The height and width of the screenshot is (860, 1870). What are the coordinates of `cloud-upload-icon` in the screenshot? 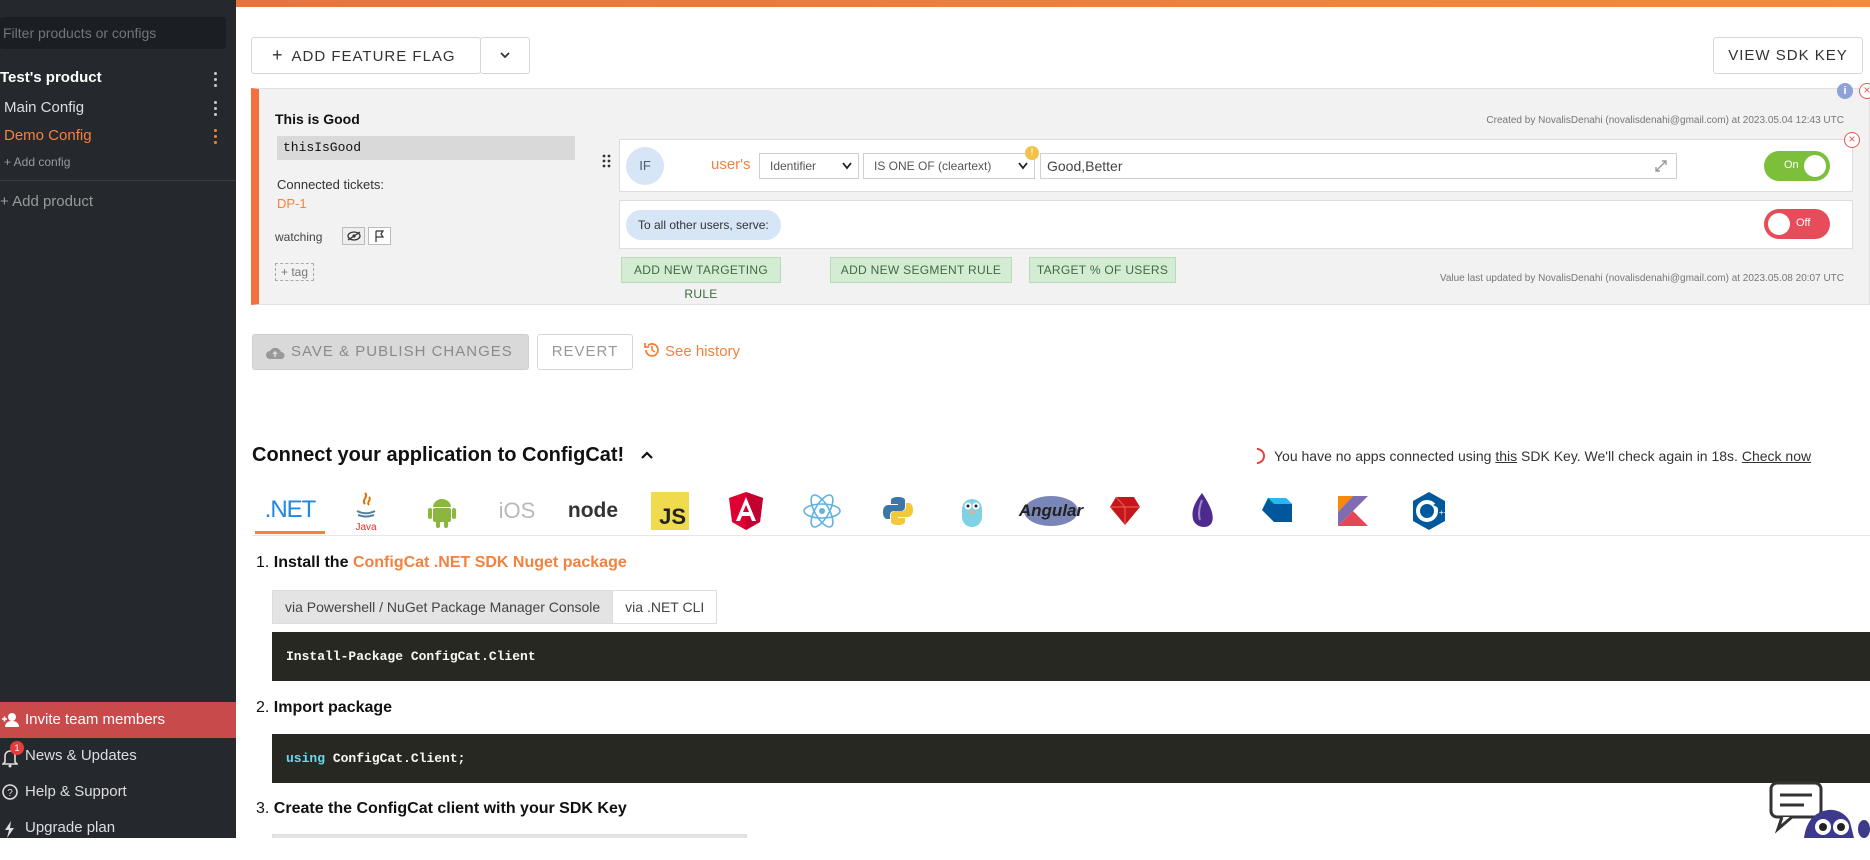 It's located at (275, 353).